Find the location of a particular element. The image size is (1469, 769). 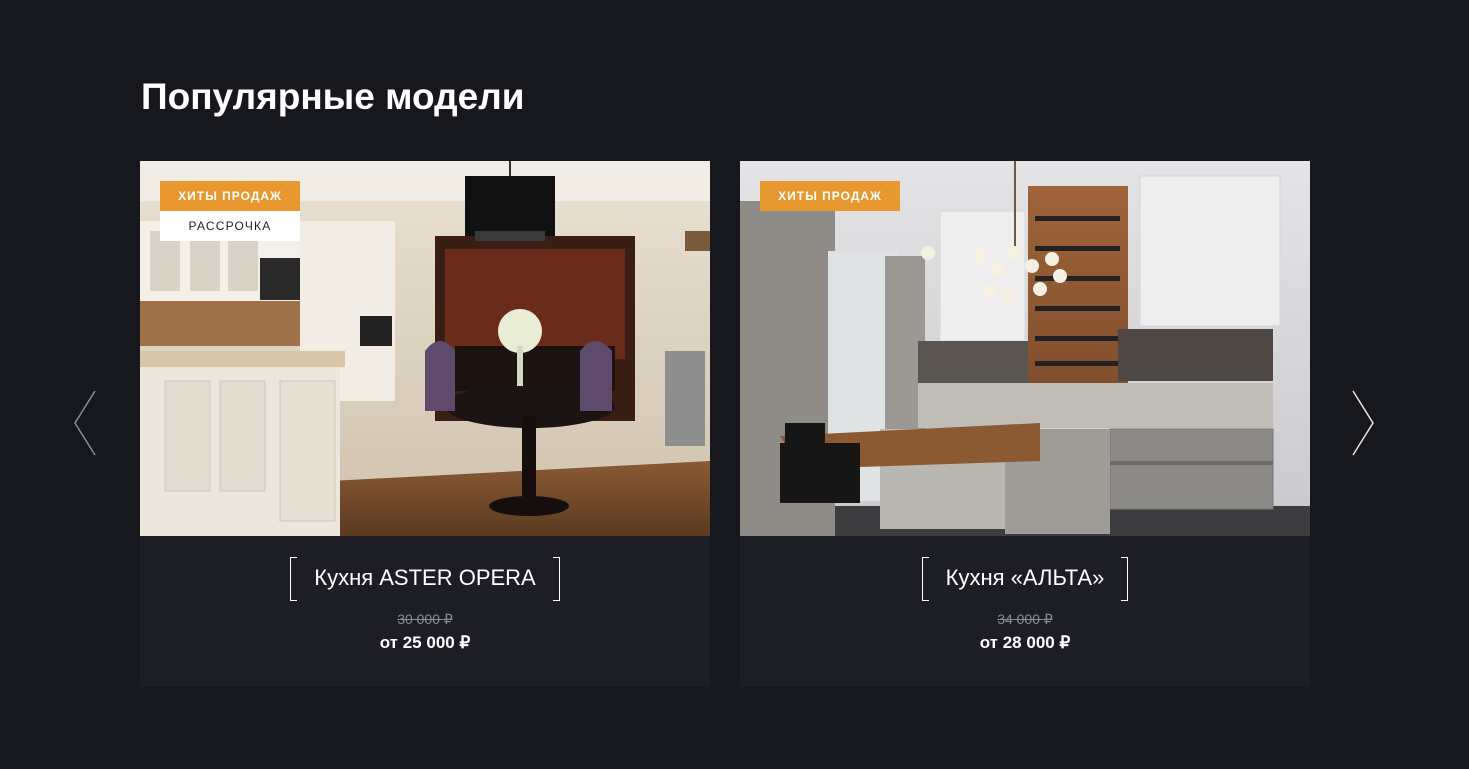

badge-installment: РАССРОЧКА is located at coordinates (230, 226).